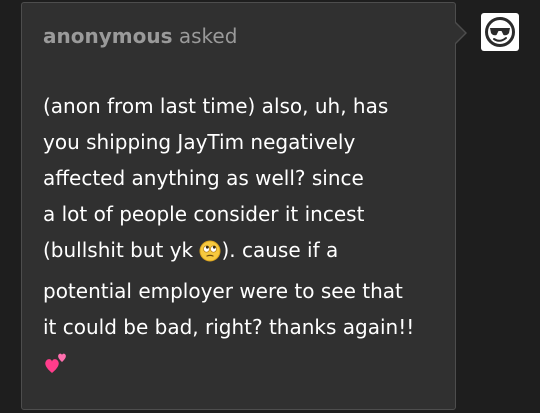  Describe the element at coordinates (280, 250) in the screenshot. I see `question-line-part: ). cause if a` at that location.